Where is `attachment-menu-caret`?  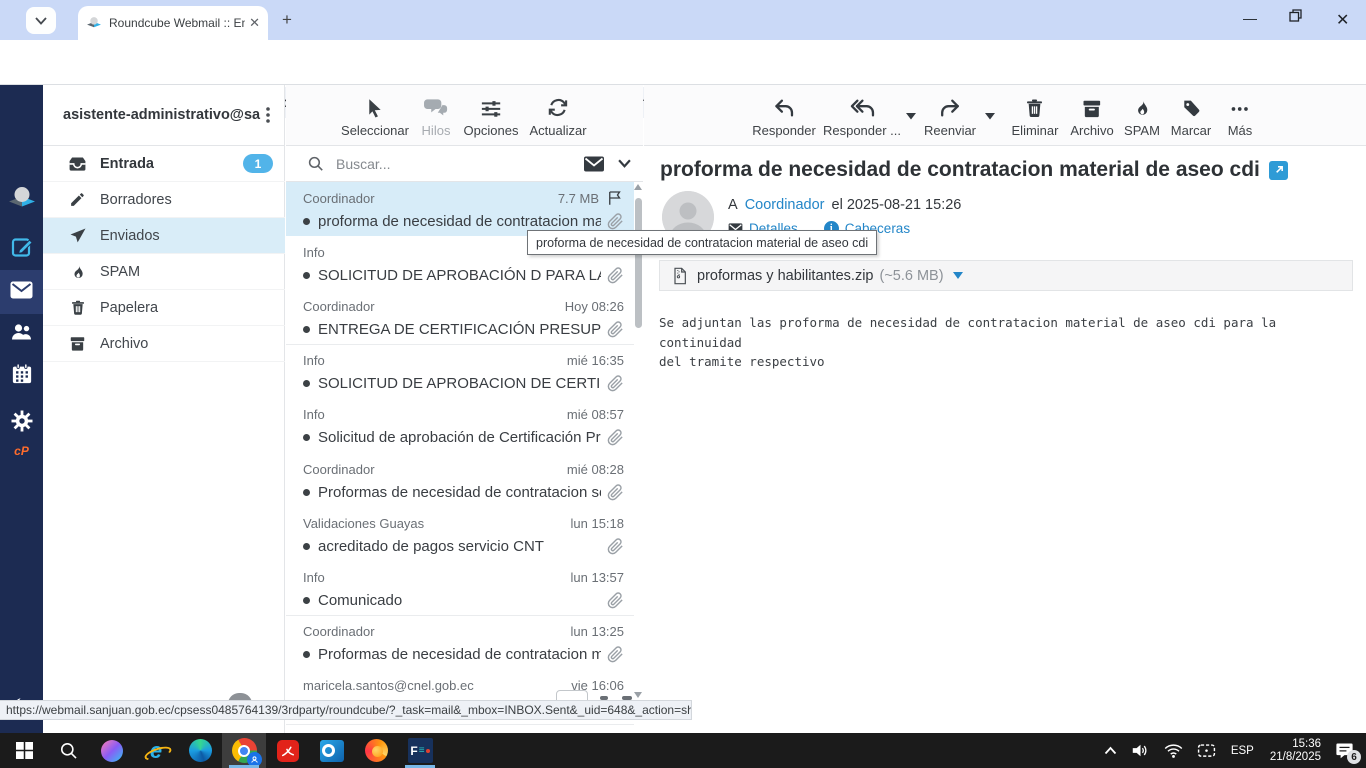 attachment-menu-caret is located at coordinates (957, 275).